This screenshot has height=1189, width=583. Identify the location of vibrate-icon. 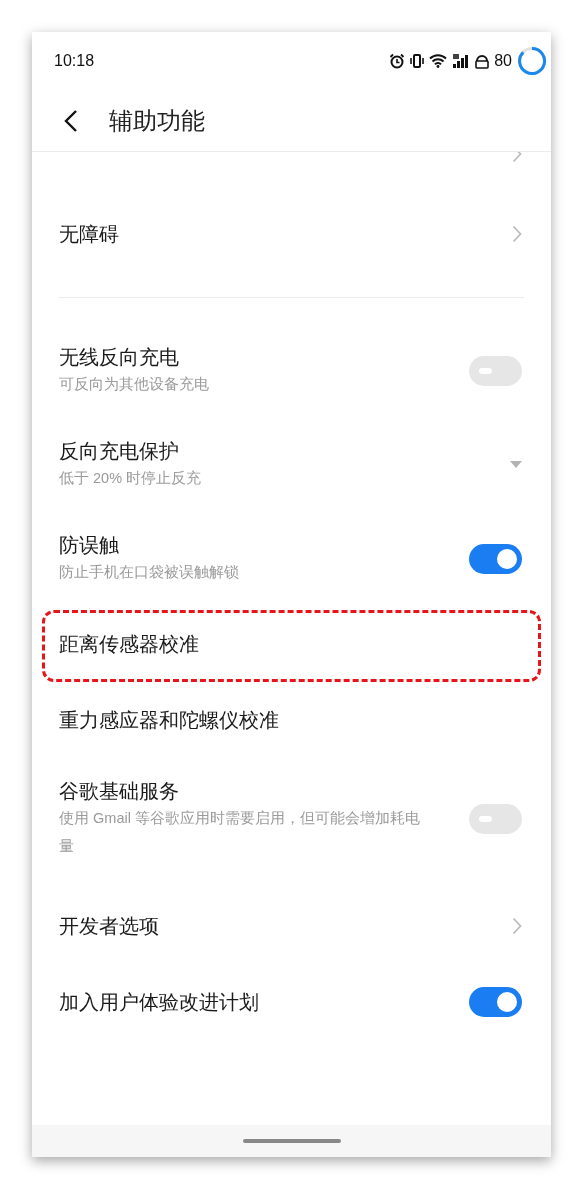
(417, 61).